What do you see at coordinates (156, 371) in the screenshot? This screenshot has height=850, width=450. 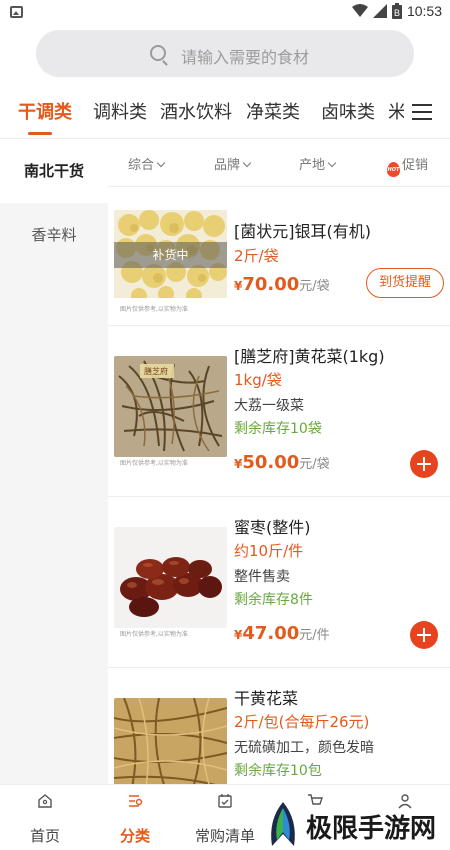 I see `svg-text: 膳芝府` at bounding box center [156, 371].